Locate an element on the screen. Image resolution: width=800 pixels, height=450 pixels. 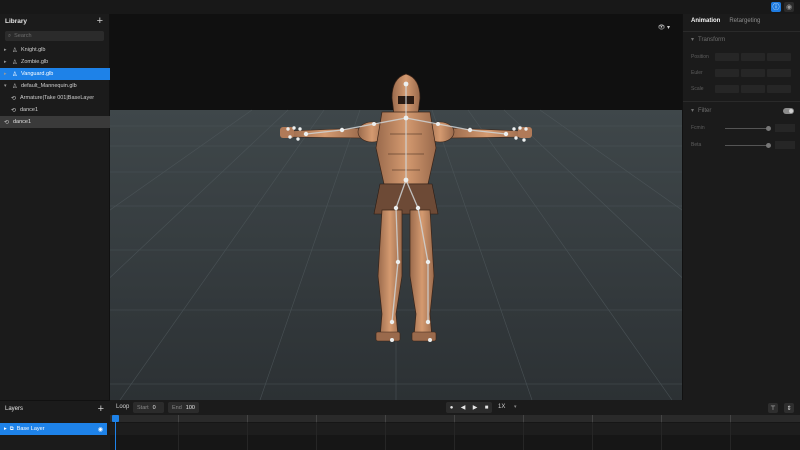
playhead-handle is located at coordinates (115, 418).